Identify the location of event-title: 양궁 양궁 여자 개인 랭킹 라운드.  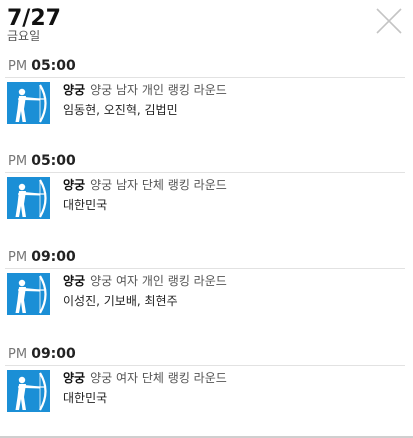
(145, 281).